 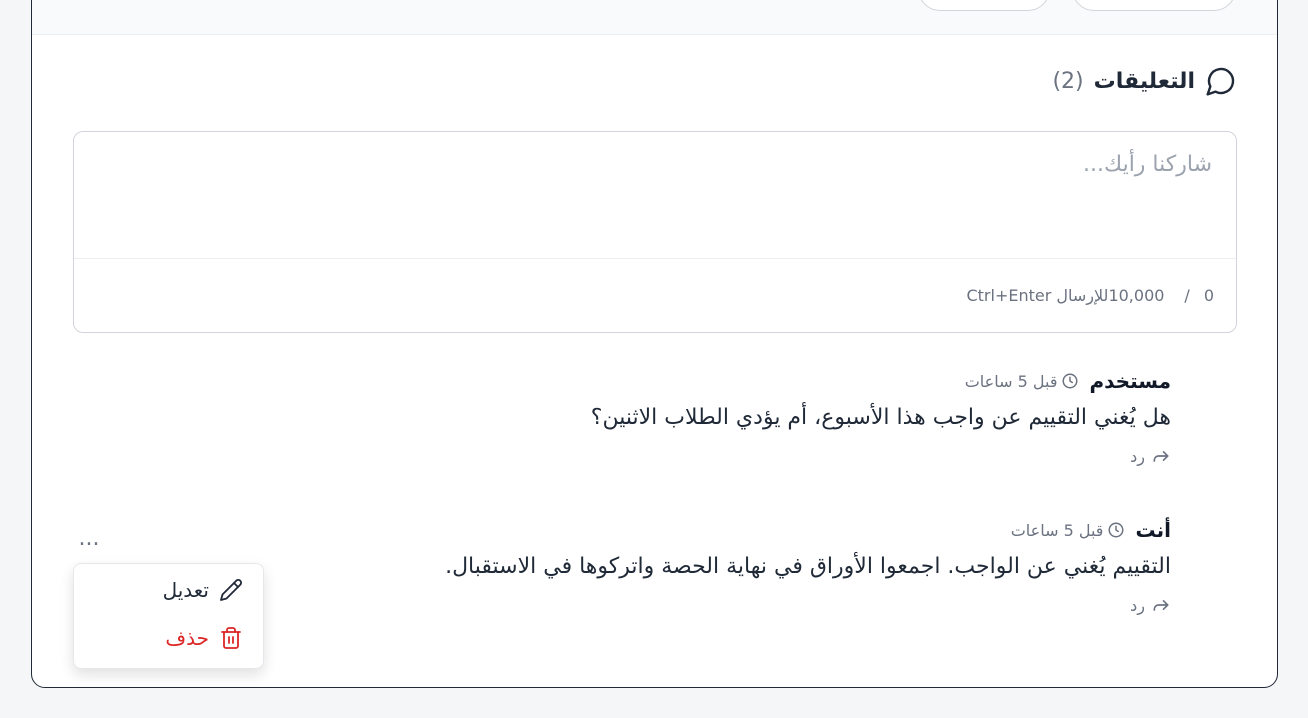 What do you see at coordinates (808, 530) in the screenshot?
I see `comment-meta: أنت قبل 5 ساعات` at bounding box center [808, 530].